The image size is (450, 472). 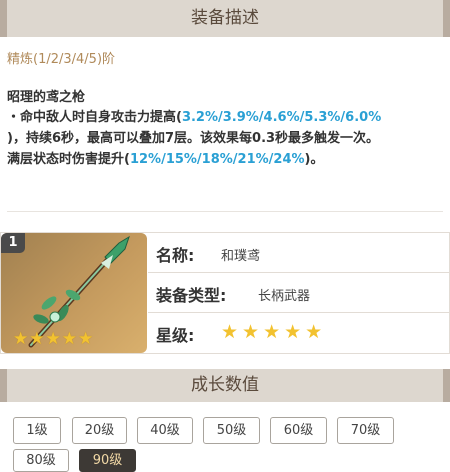 I want to click on effect-line2: )，持续6秒，最高可以叠加7层。该效果每0.3秒最多触发一次。, so click(x=193, y=138).